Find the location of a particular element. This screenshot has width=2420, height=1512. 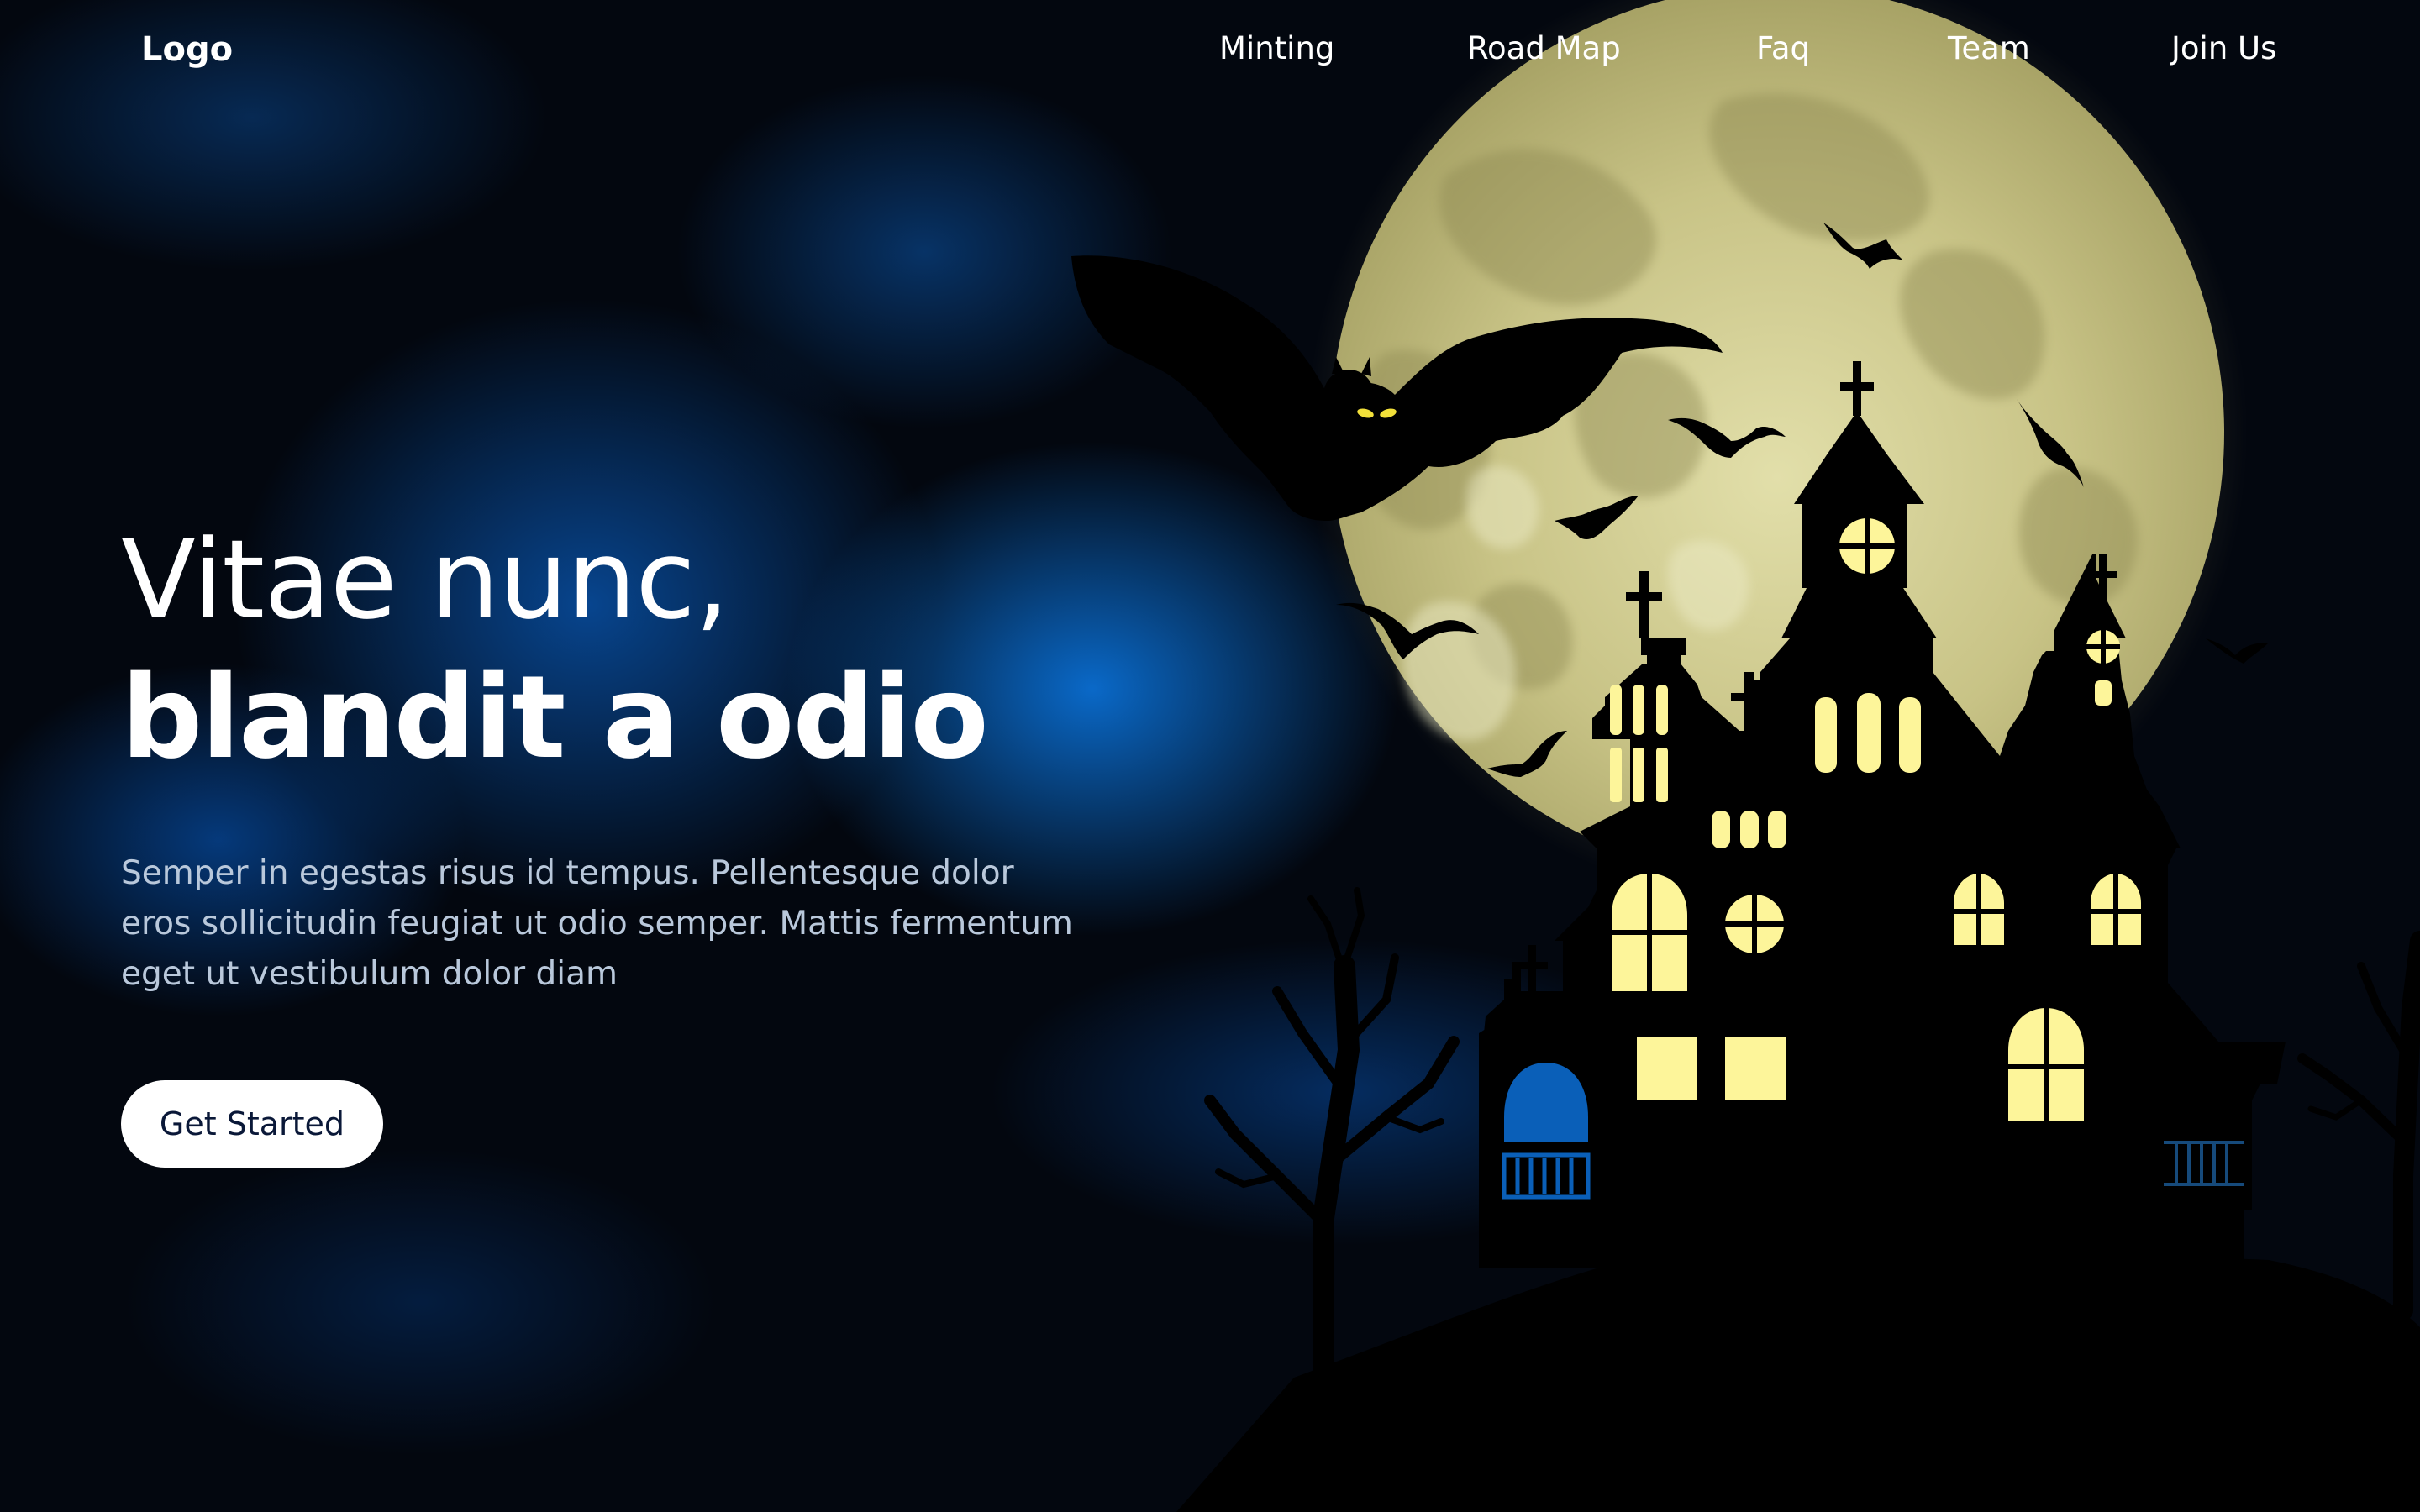

get-started-button: Get Started is located at coordinates (252, 1124).